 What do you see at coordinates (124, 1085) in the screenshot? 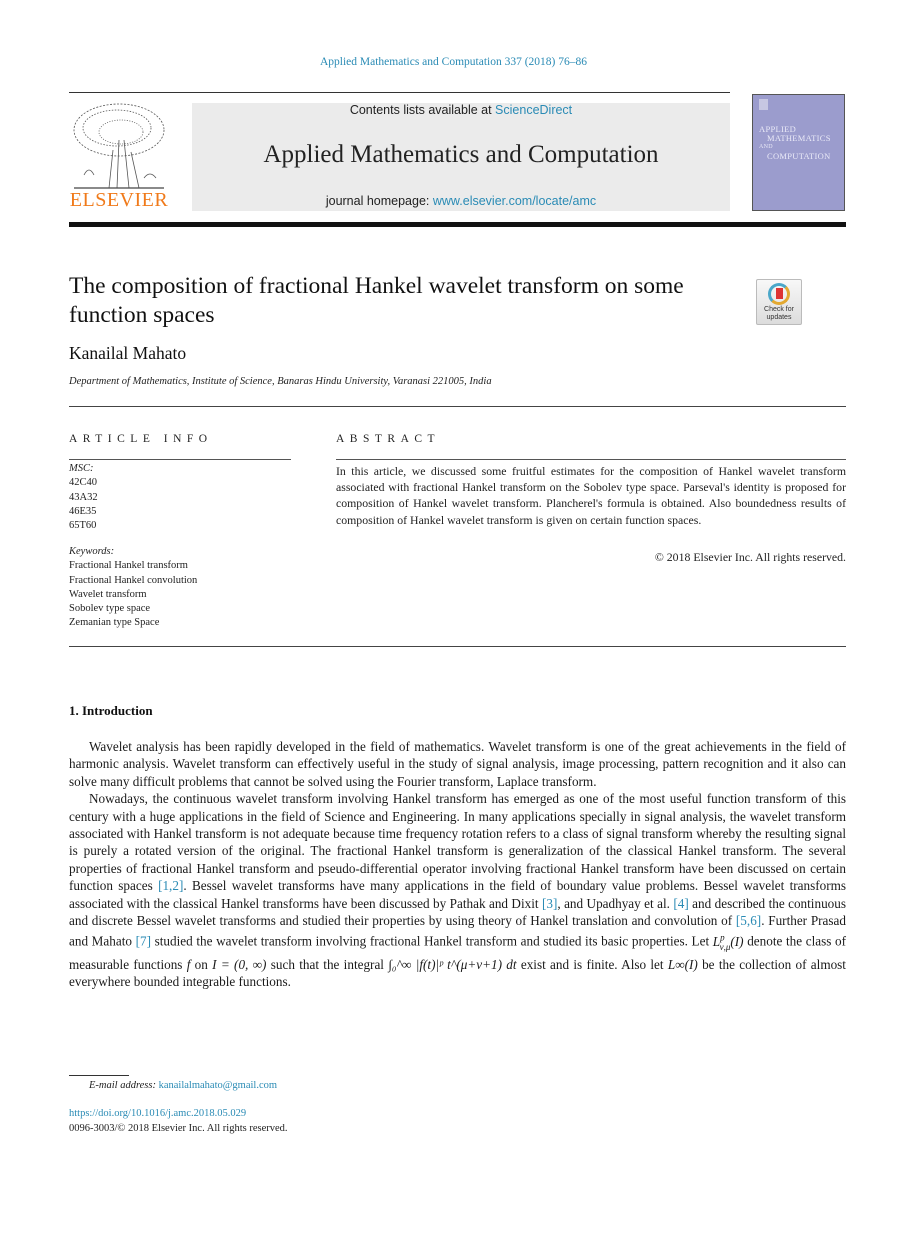
I see `email-label: E-mail address:` at bounding box center [124, 1085].